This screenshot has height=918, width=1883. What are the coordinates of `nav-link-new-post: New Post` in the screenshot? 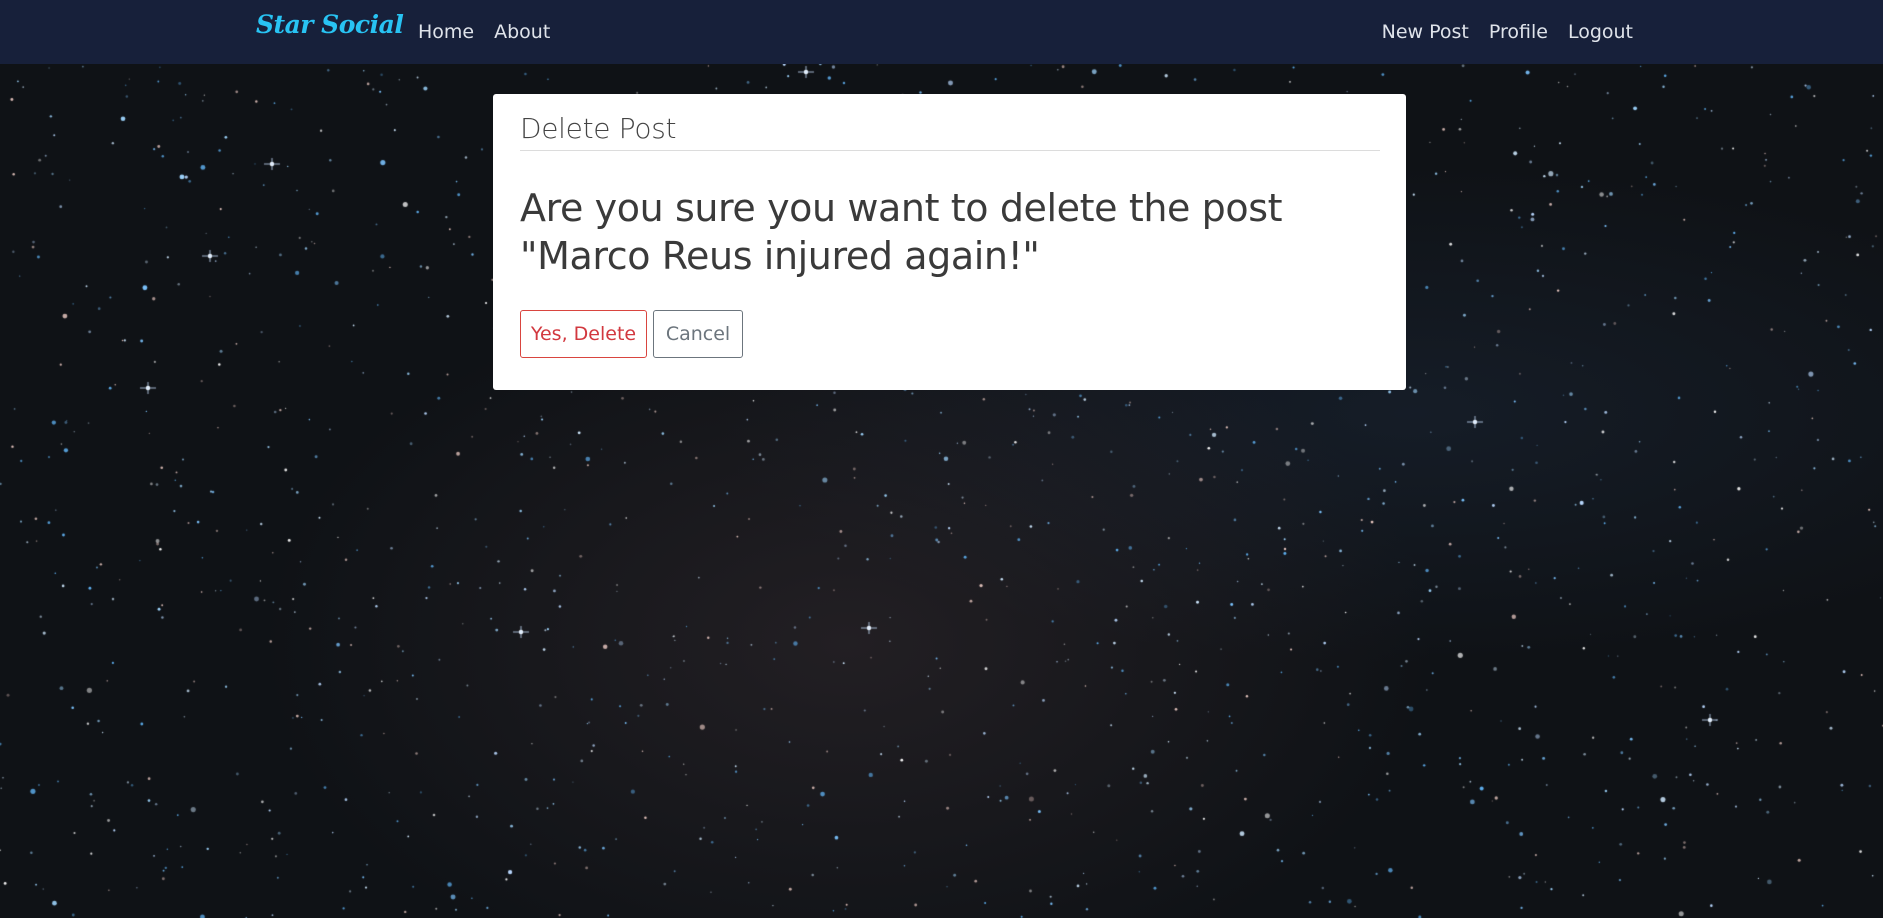 It's located at (1425, 32).